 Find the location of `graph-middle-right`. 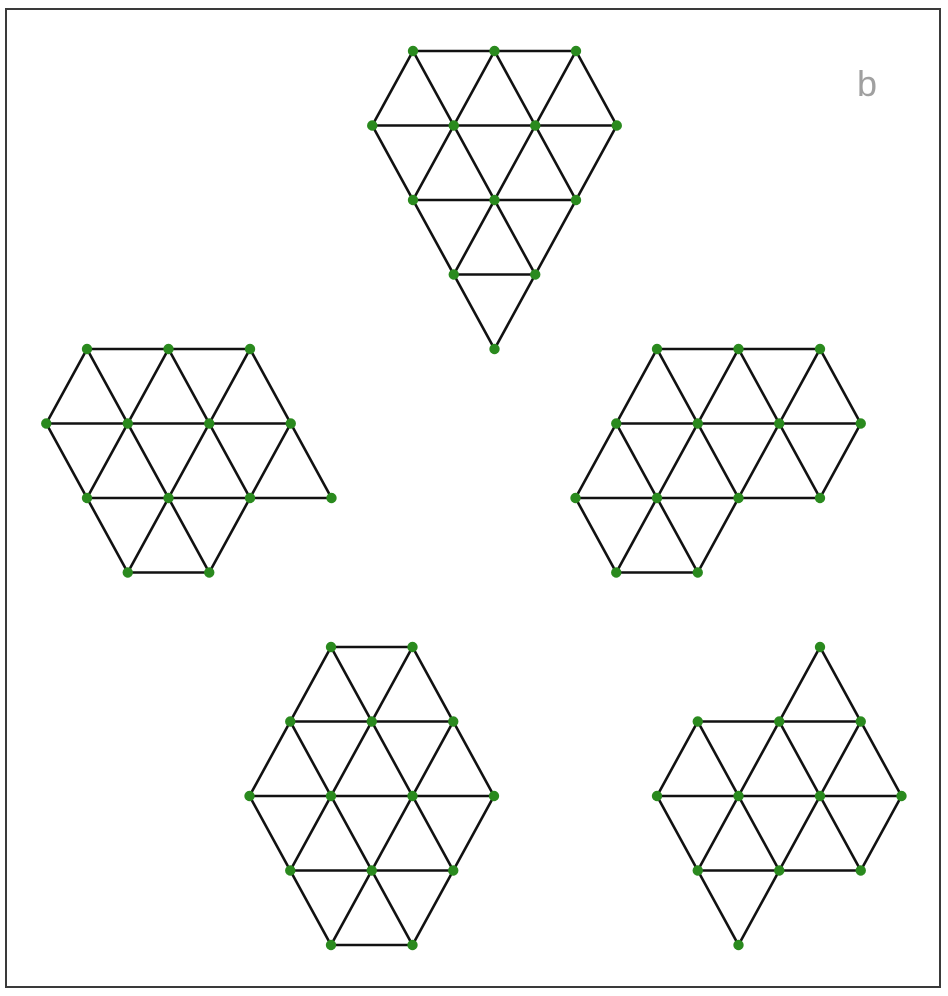

graph-middle-right is located at coordinates (718, 460).